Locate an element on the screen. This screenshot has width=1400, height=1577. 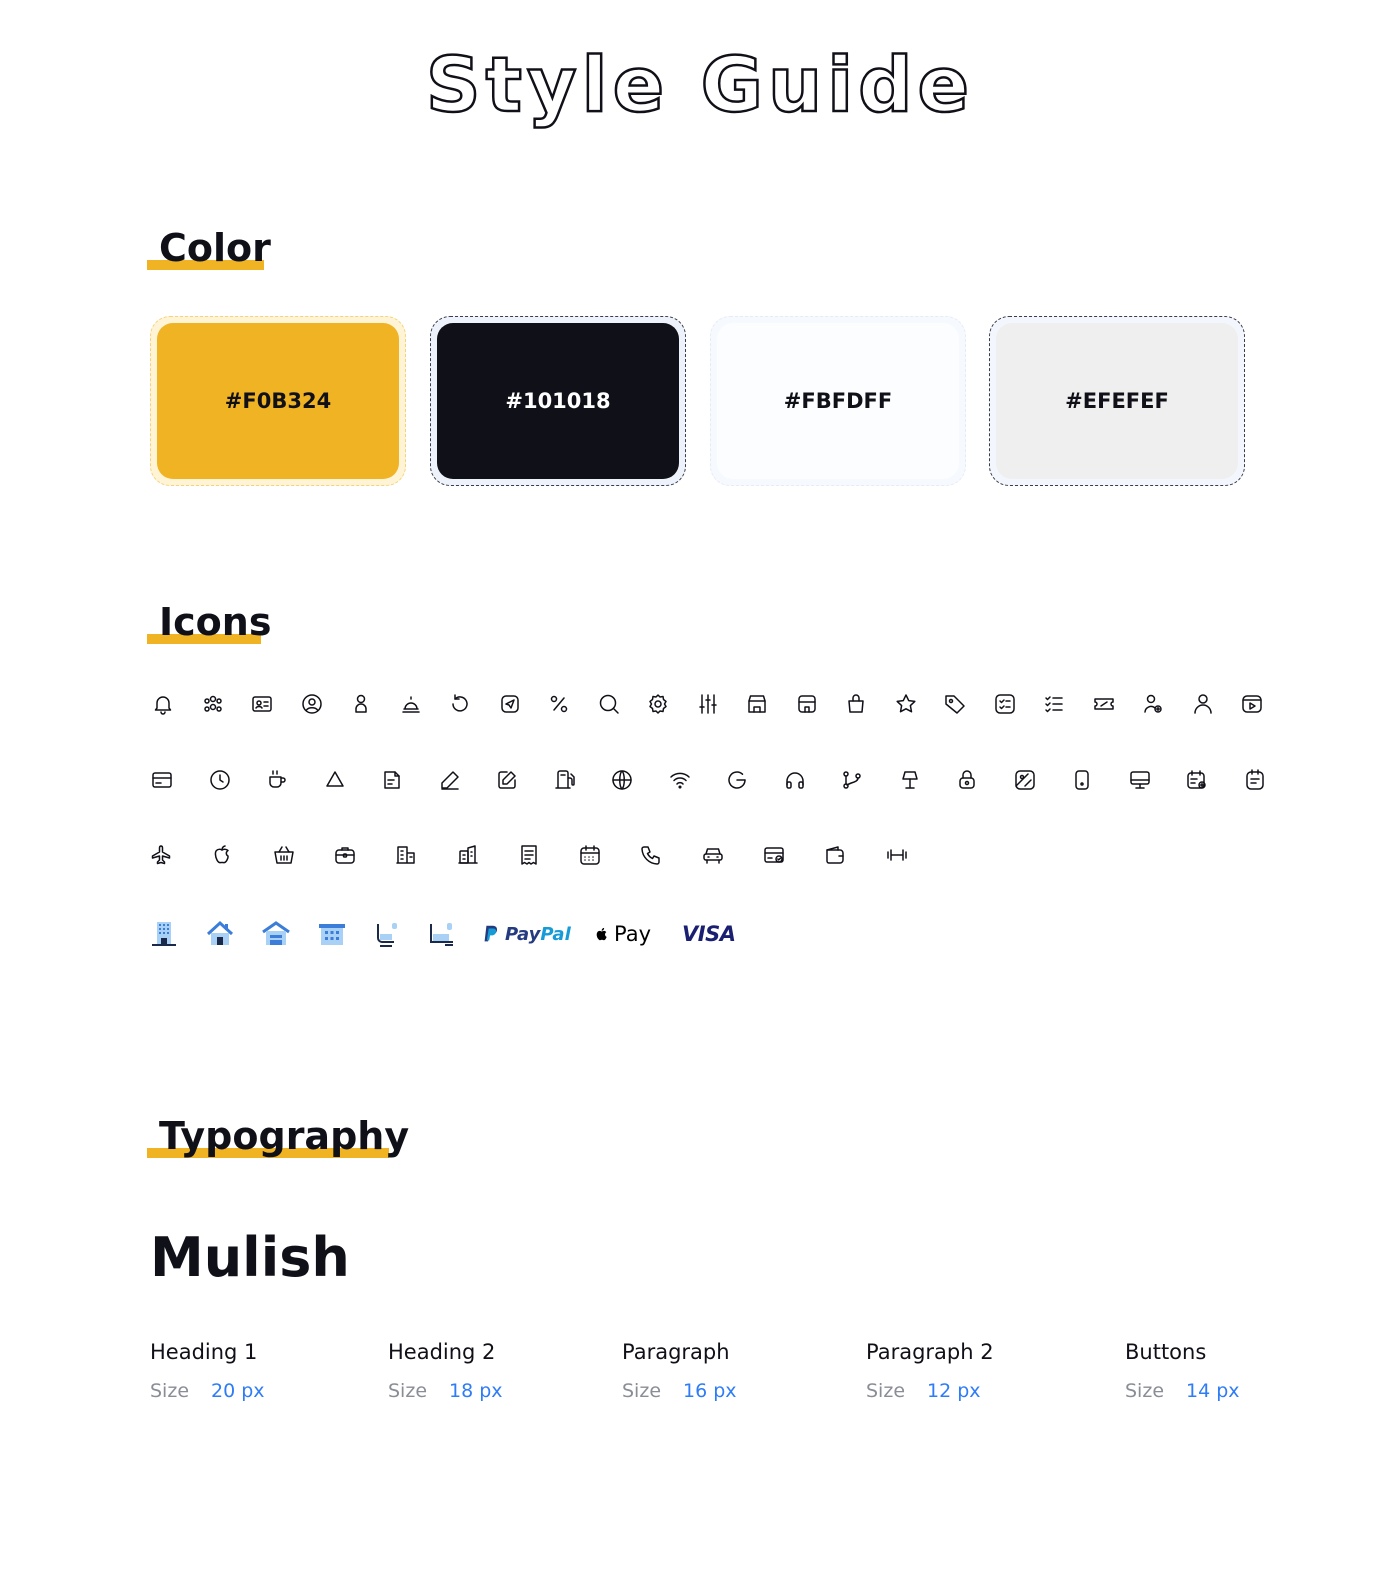
apple-icon is located at coordinates (222, 855).